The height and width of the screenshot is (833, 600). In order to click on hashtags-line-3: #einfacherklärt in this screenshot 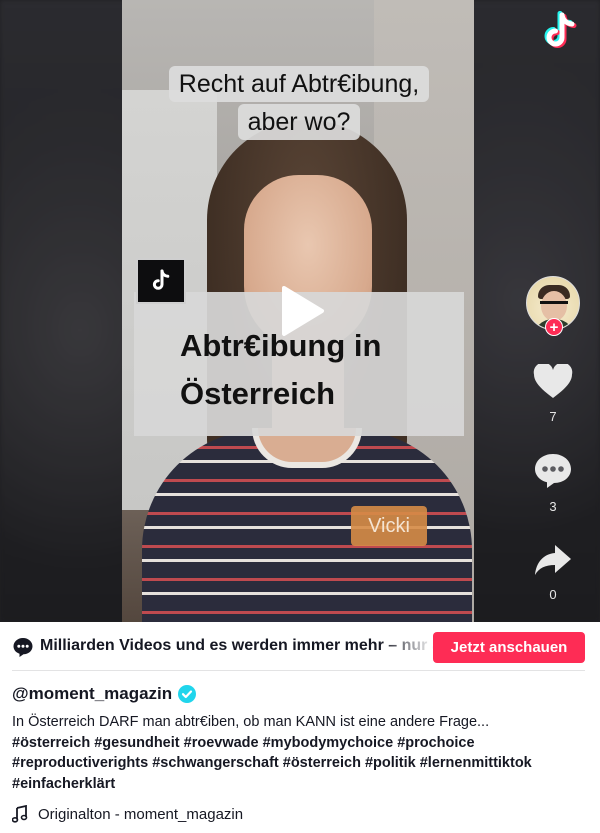, I will do `click(302, 784)`.